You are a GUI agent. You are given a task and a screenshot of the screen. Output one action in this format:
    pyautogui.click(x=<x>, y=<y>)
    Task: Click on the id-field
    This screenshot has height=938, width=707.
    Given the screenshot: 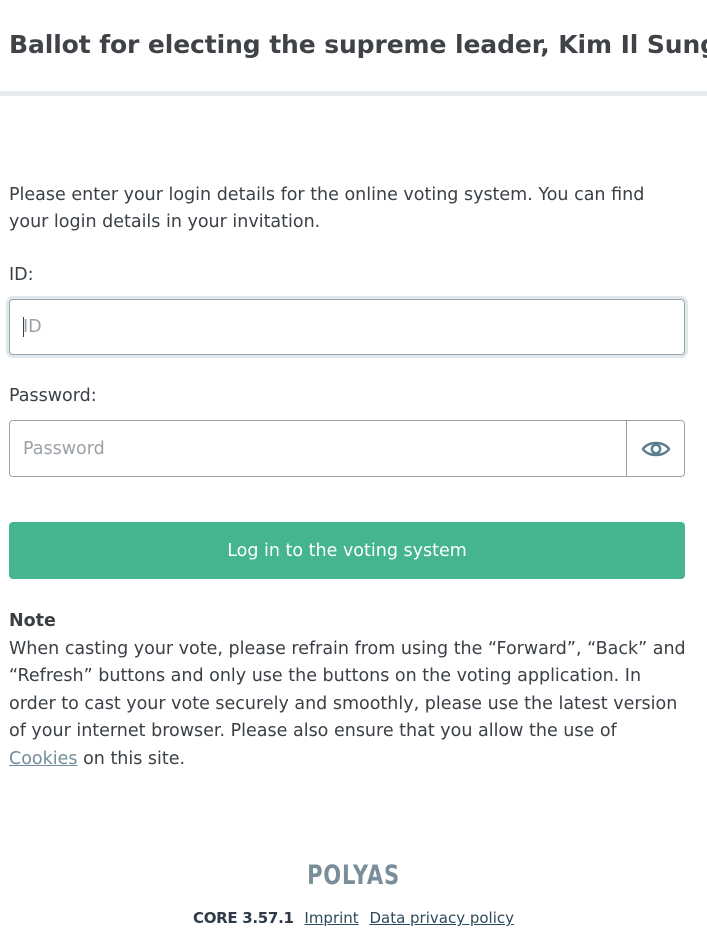 What is the action you would take?
    pyautogui.click(x=347, y=327)
    